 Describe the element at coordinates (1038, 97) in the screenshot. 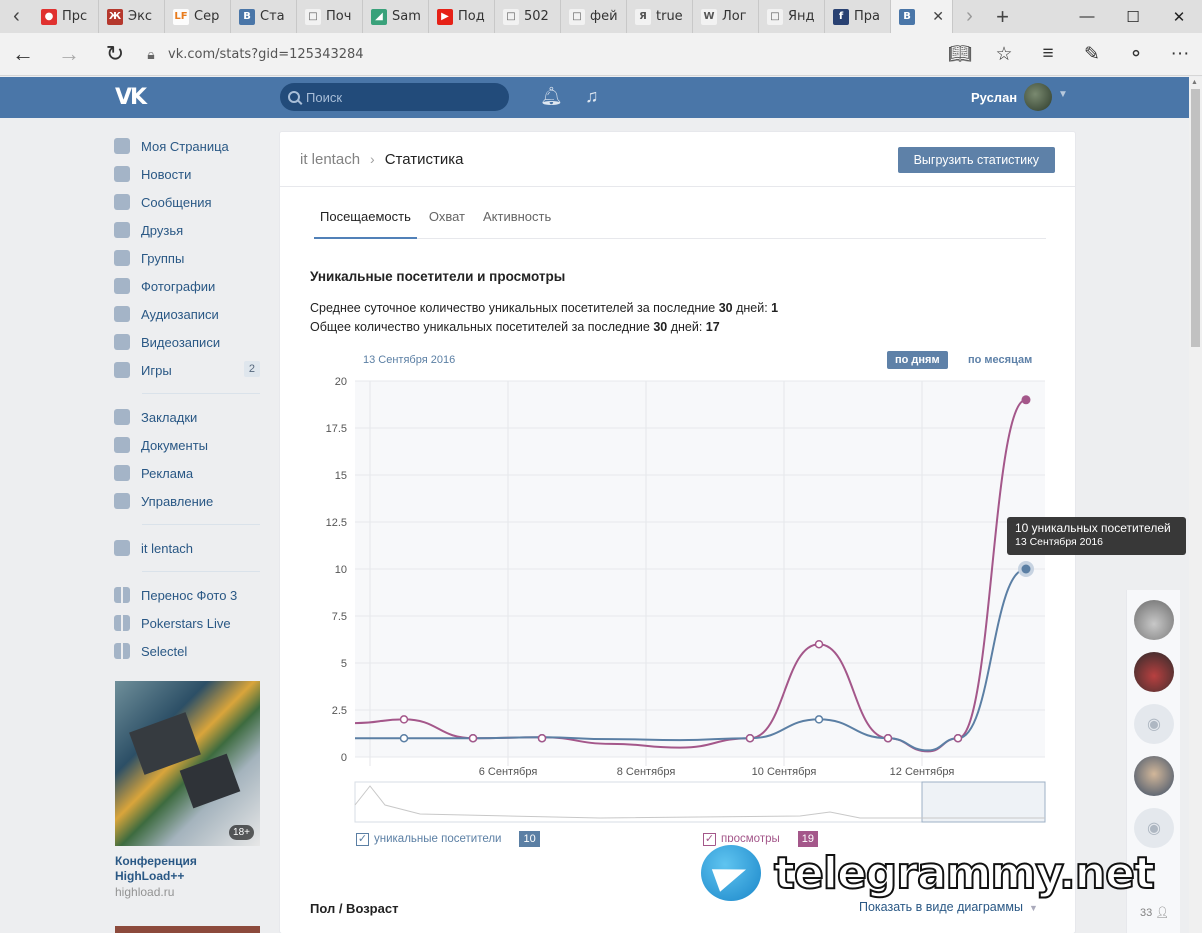

I see `avatar` at that location.